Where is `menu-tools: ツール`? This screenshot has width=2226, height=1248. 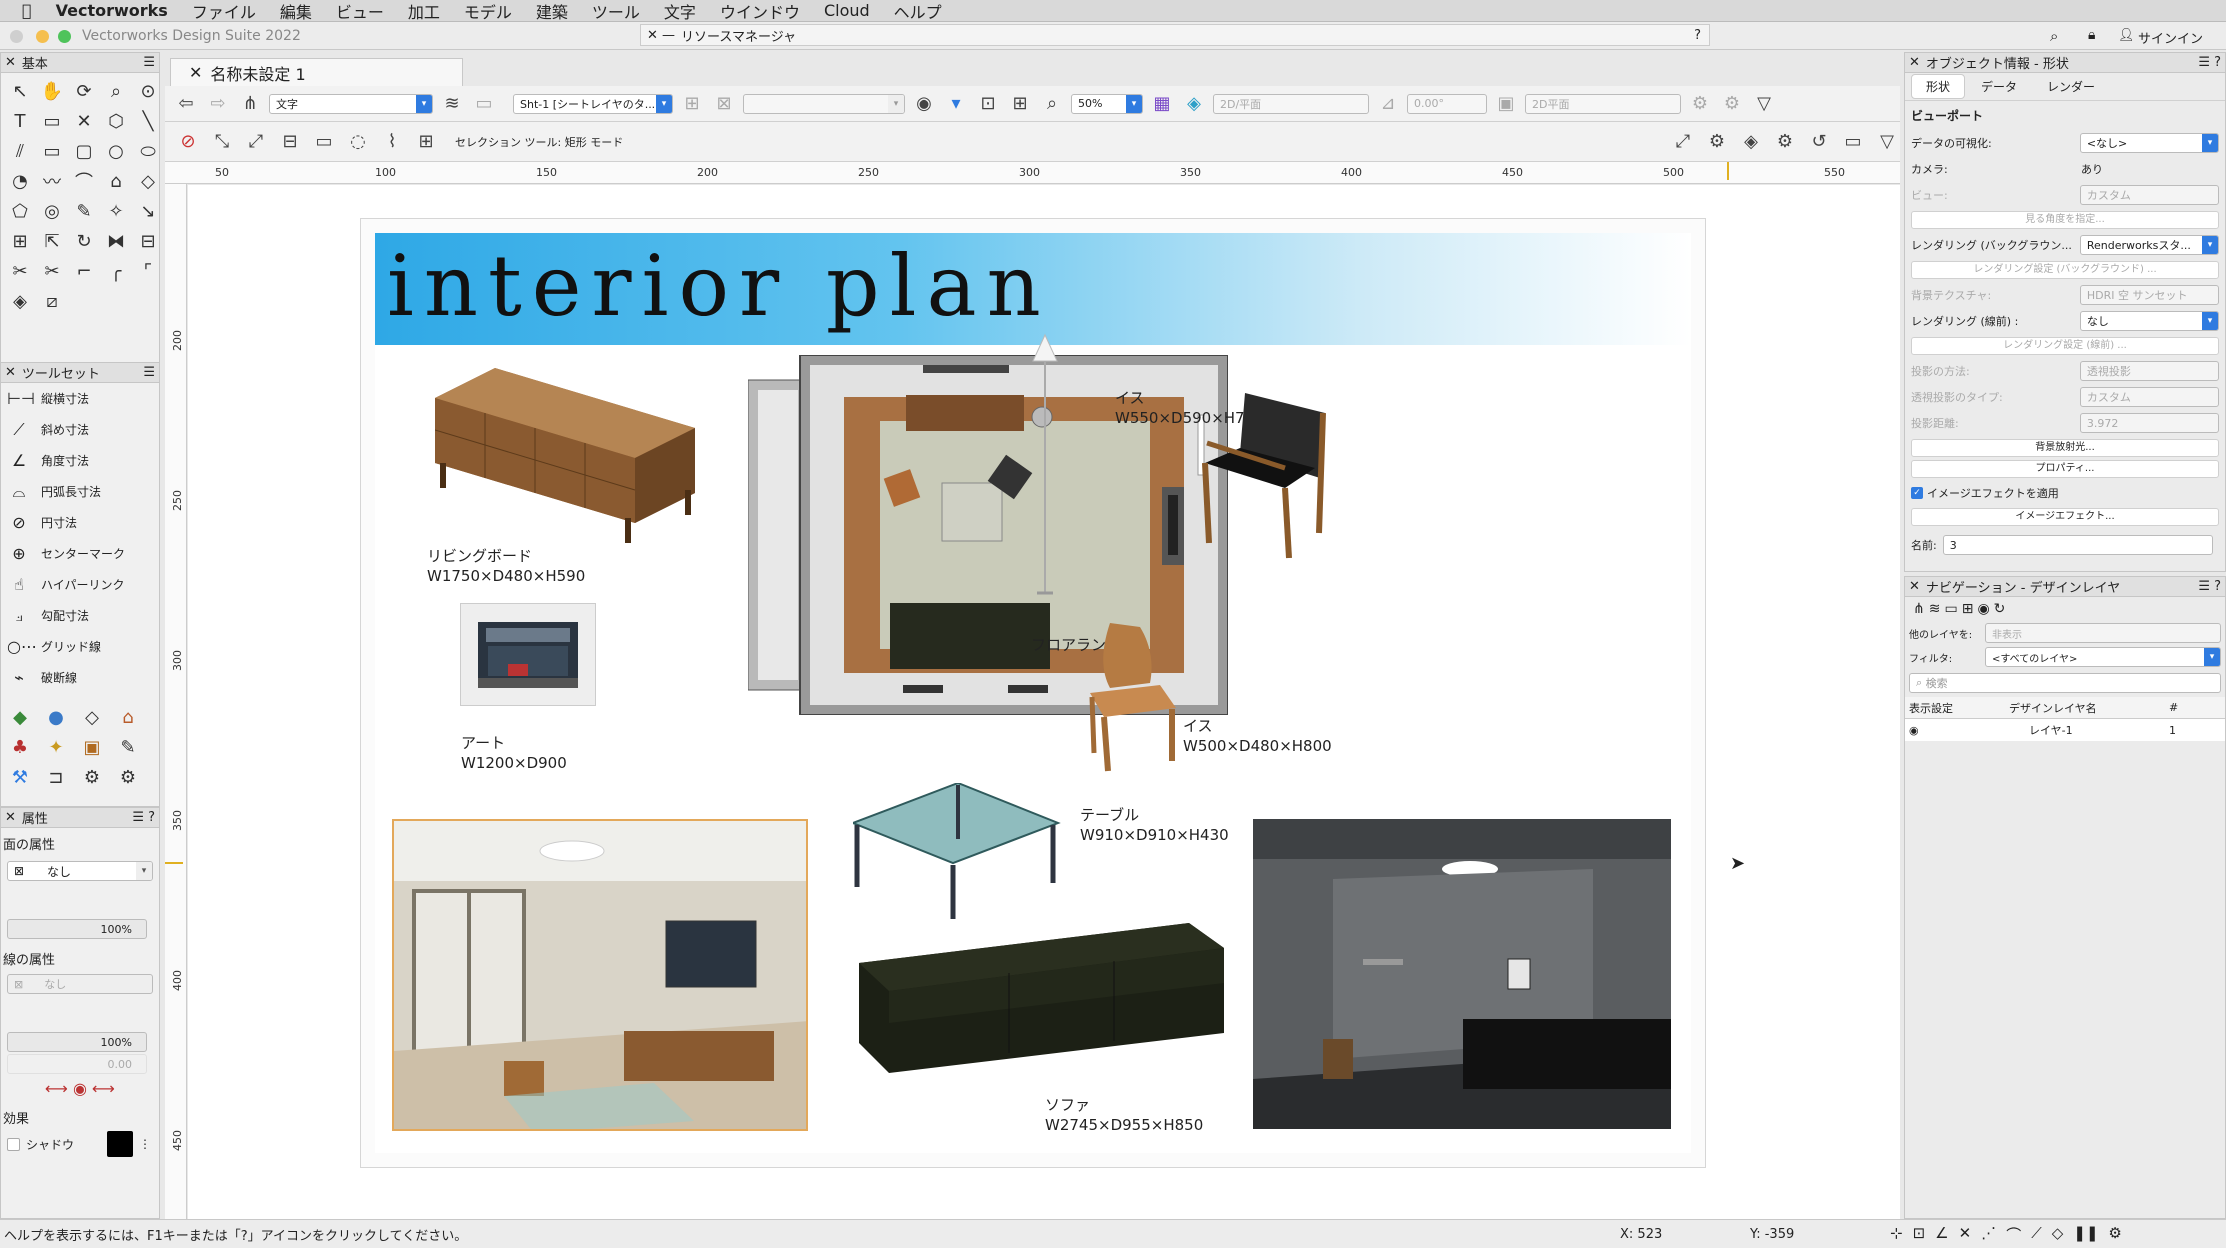
menu-tools: ツール is located at coordinates (616, 11).